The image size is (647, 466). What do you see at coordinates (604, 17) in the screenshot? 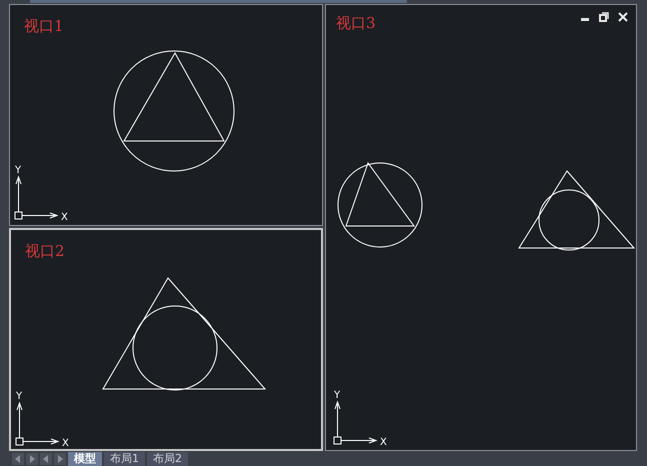
I see `restore-icon` at bounding box center [604, 17].